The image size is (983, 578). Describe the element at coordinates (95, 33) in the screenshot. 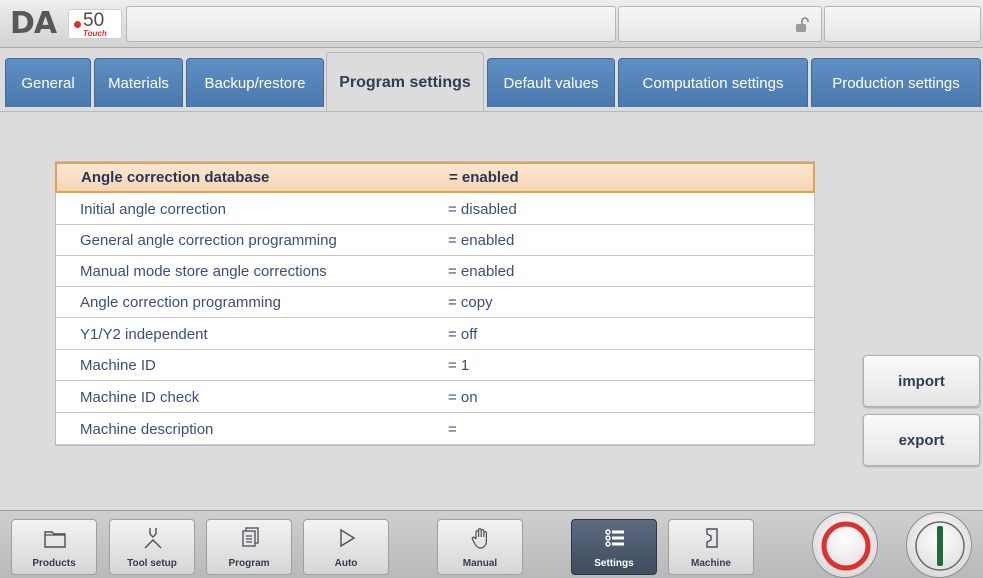

I see `logo-sub: Touch` at that location.